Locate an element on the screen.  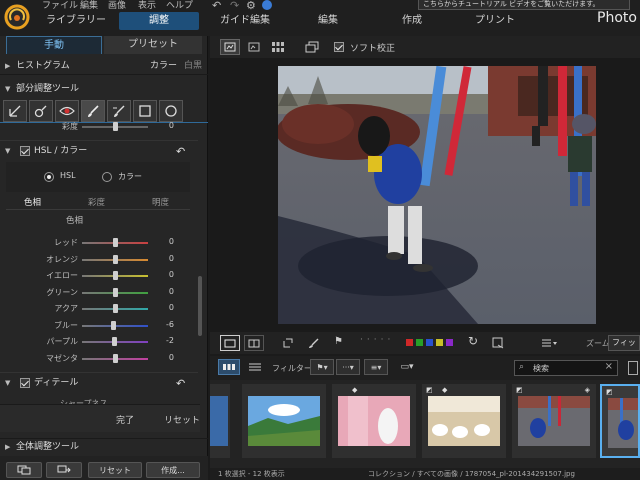
flag-filter-dropdown: ⚑▾ is located at coordinates (322, 367).